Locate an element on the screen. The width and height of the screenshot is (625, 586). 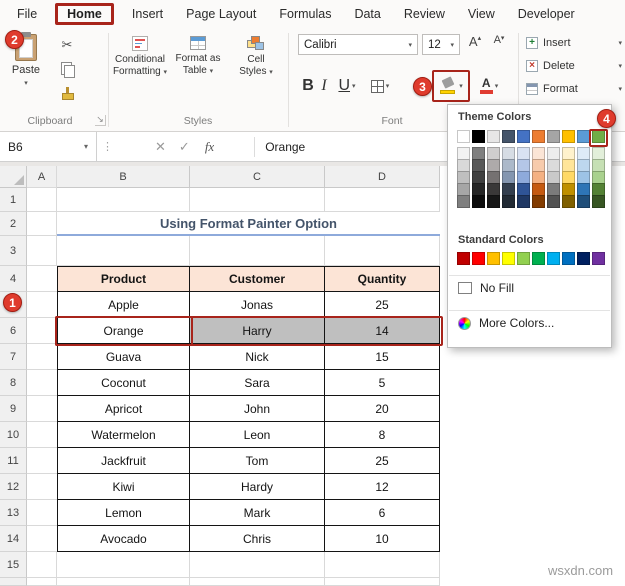
row-header: 7 is located at coordinates (13, 357).